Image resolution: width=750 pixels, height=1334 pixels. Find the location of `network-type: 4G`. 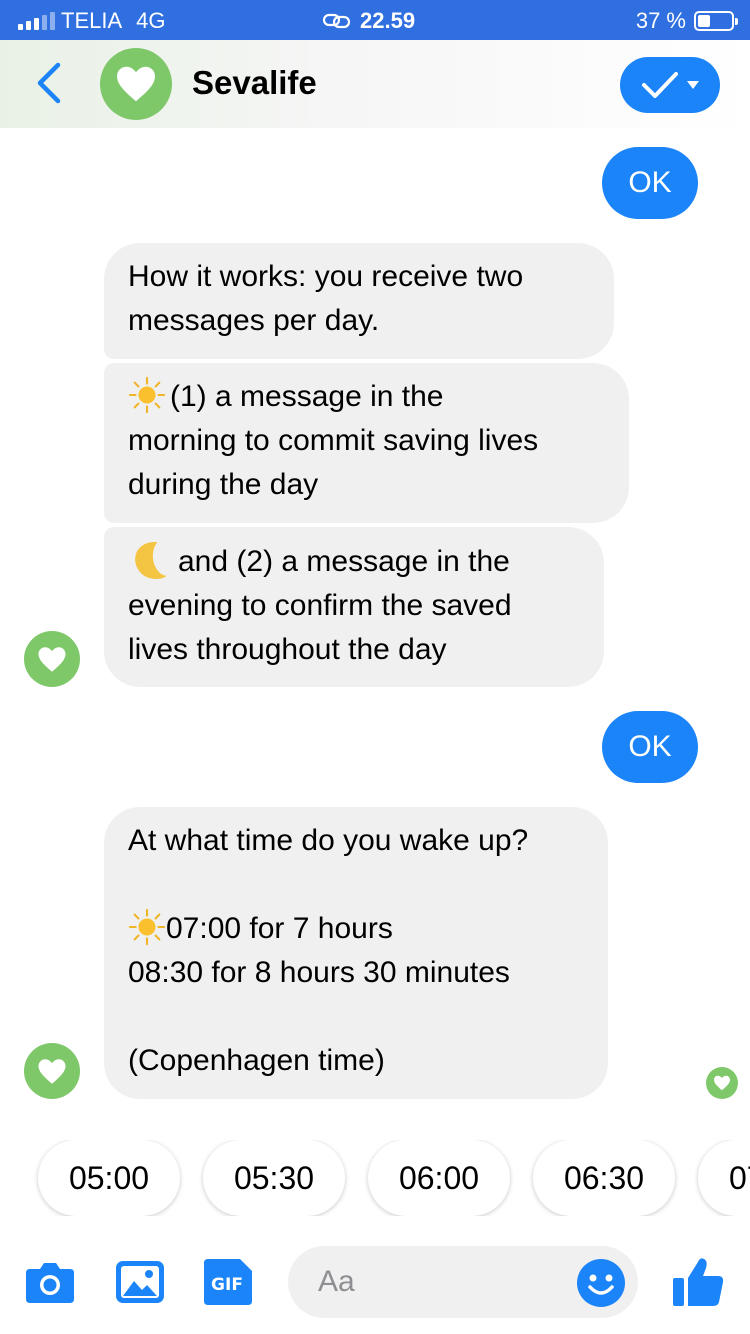

network-type: 4G is located at coordinates (151, 20).